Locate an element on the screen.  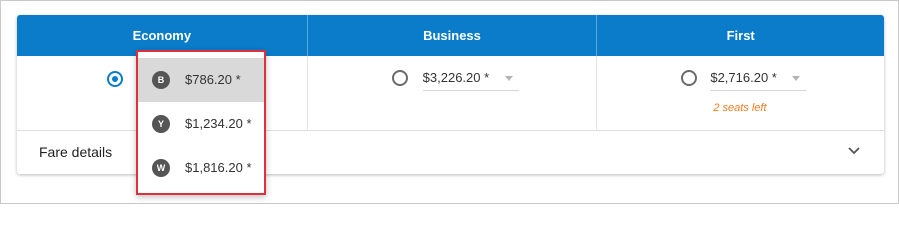
economy-fare-dropdown: B $786.20 * Y $1,234.20 * W $1,816.20 * is located at coordinates (201, 122).